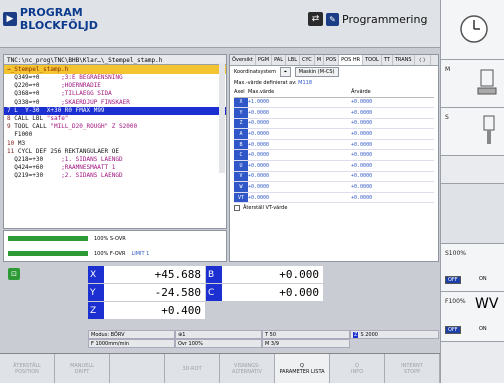  Describe the element at coordinates (27, 368) in the screenshot. I see `softkey-1: ÅTERSTÄLL POSITION` at that location.